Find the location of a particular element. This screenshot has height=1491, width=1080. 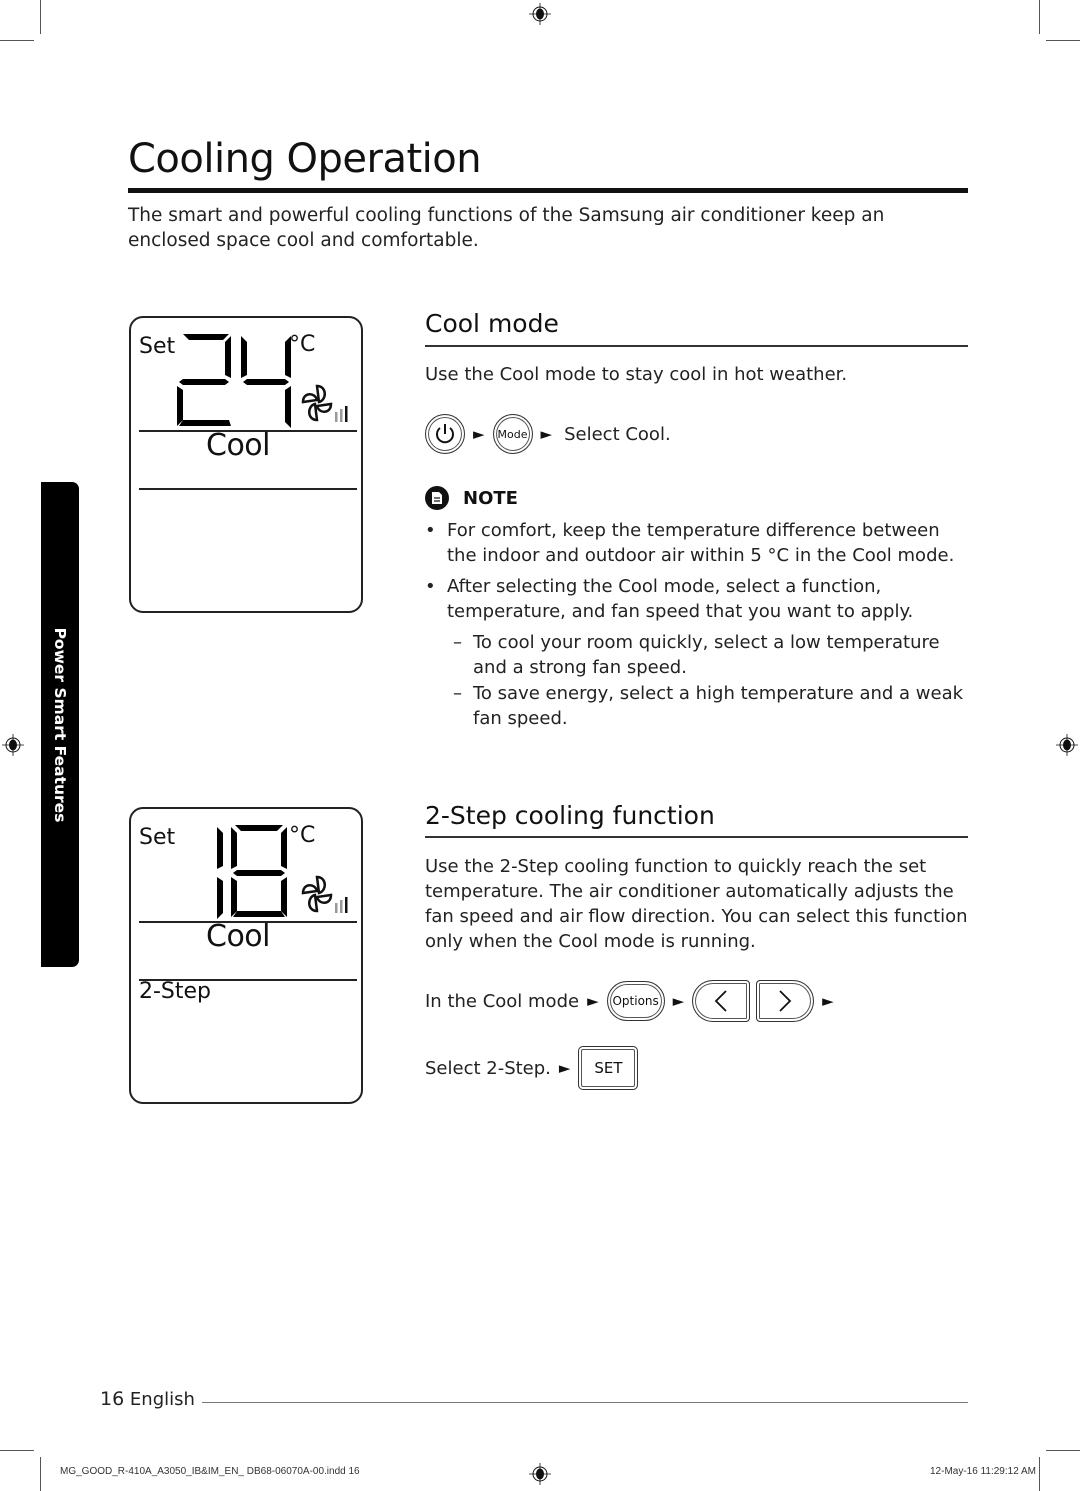

footer-rule is located at coordinates (585, 1402).